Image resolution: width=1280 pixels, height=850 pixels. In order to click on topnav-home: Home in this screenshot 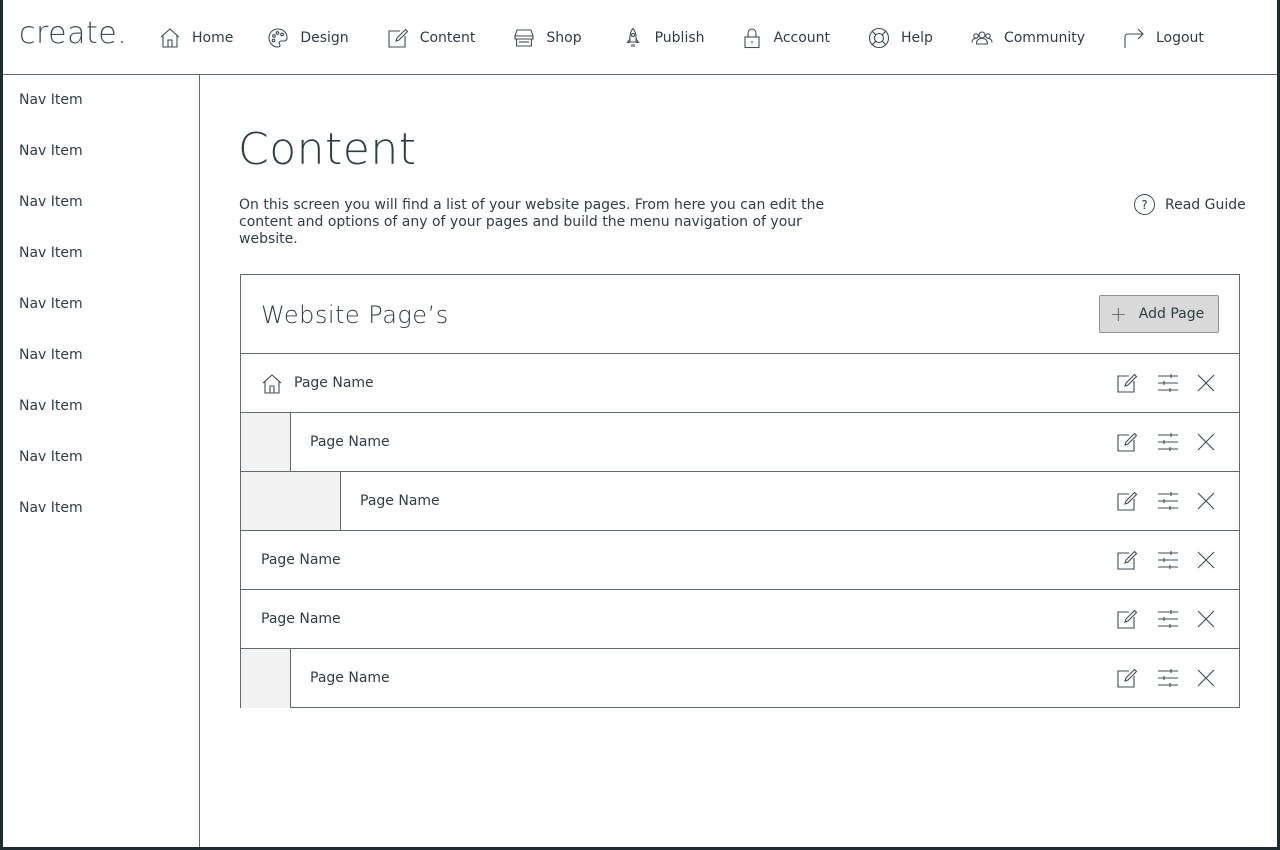, I will do `click(196, 38)`.